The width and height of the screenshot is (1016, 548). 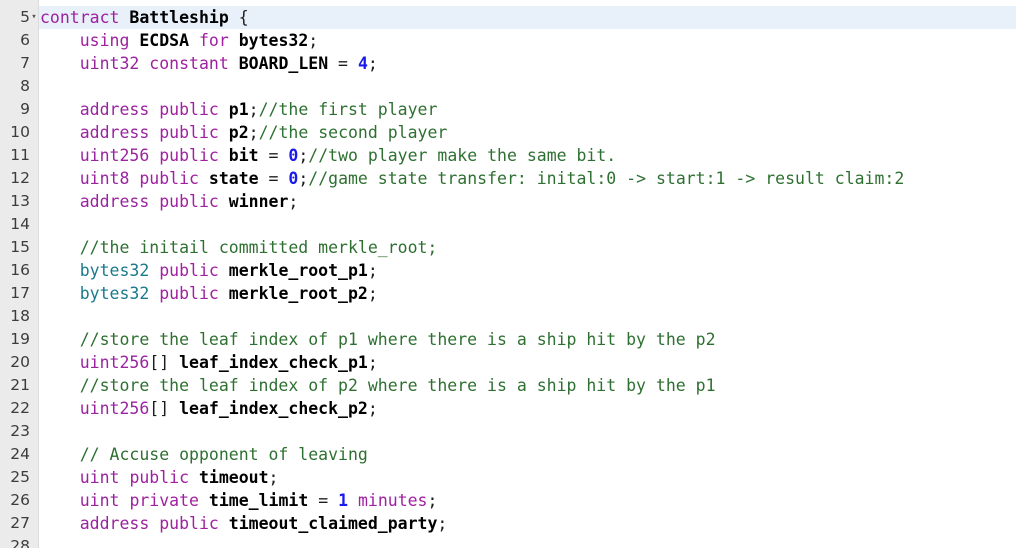 What do you see at coordinates (20, 500) in the screenshot?
I see `line-number: 26` at bounding box center [20, 500].